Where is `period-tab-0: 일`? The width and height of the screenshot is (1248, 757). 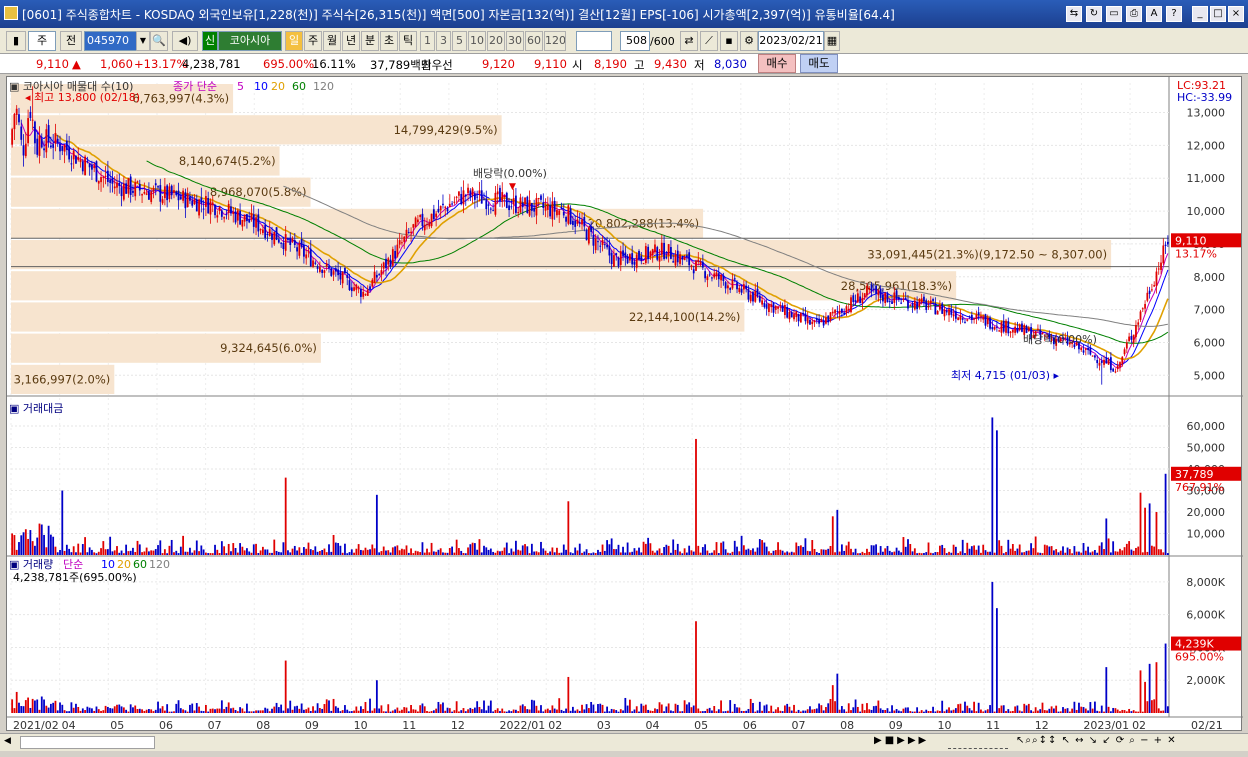 period-tab-0: 일 is located at coordinates (294, 41).